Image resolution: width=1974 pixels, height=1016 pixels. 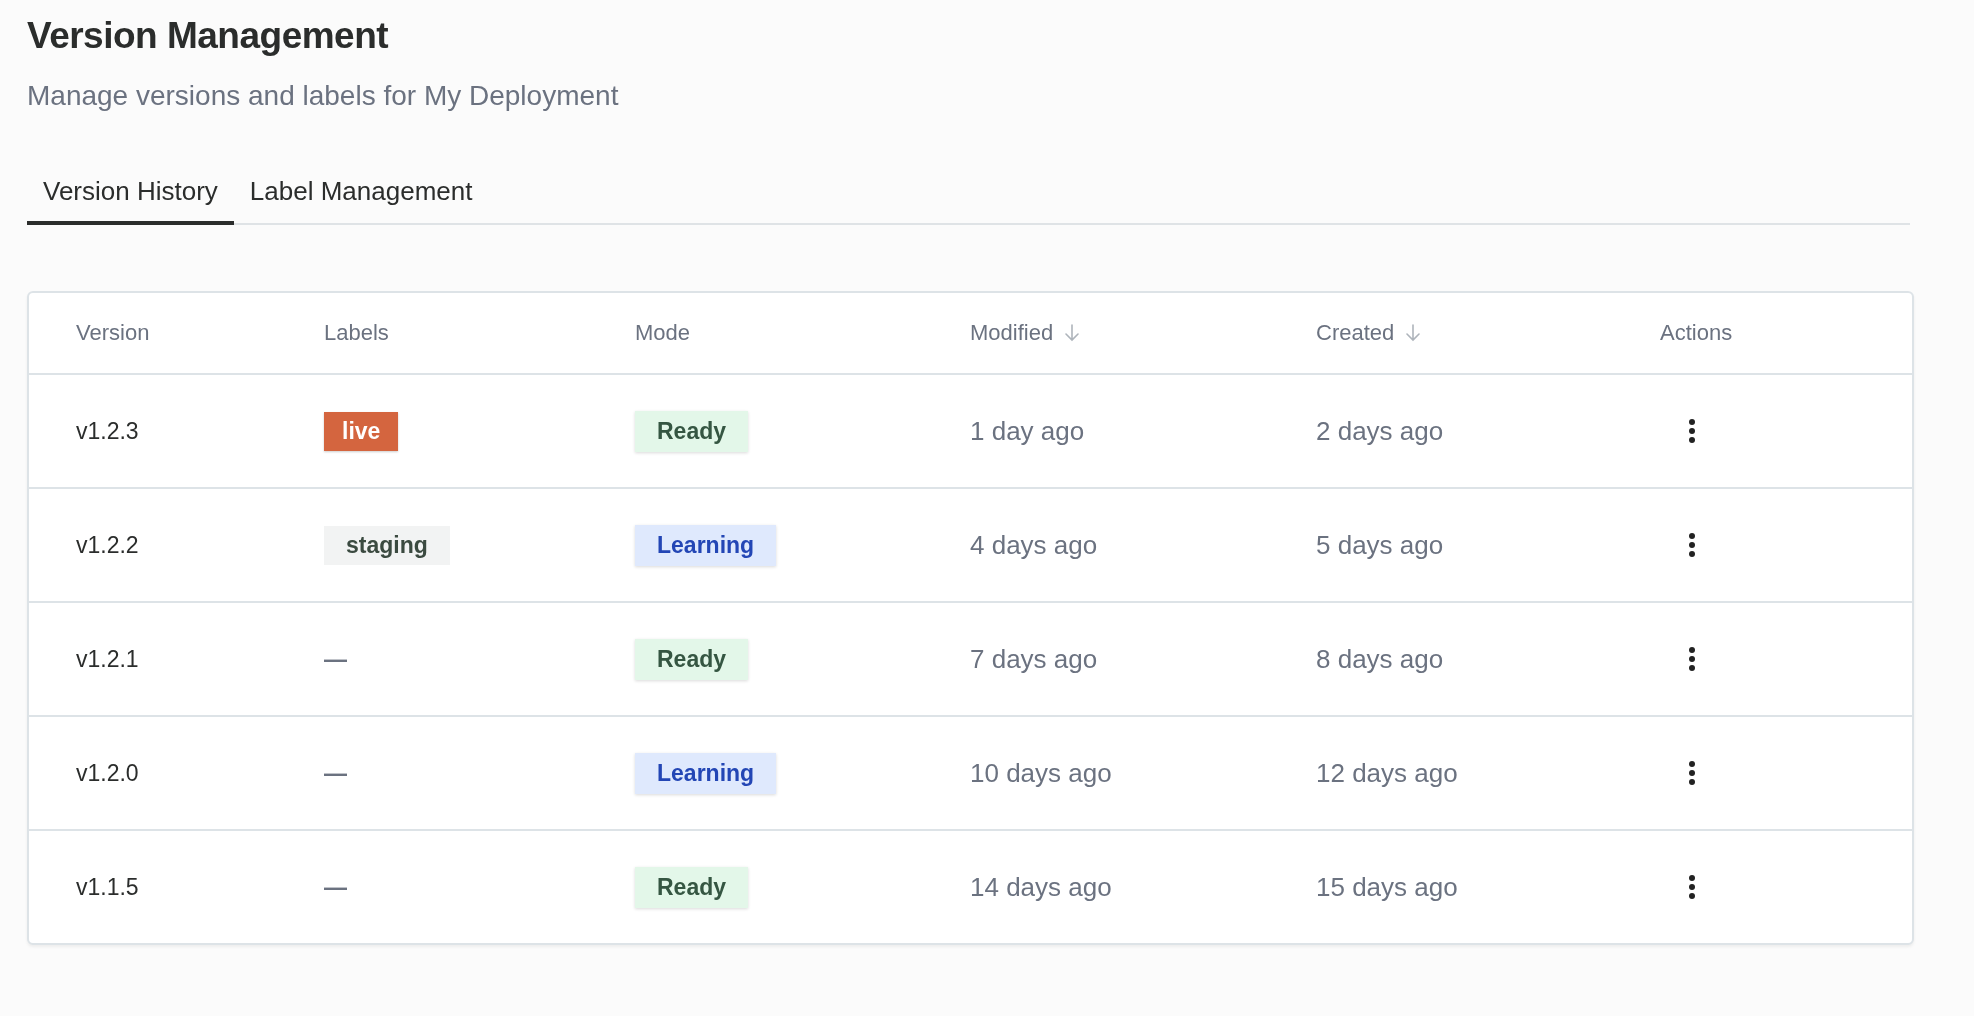 I want to click on version-cell-text: v1.2.3, so click(x=108, y=431).